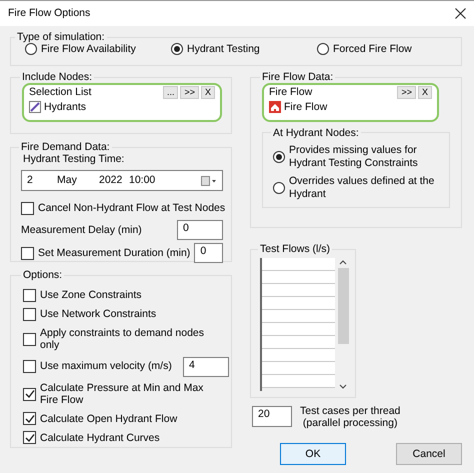 The width and height of the screenshot is (474, 473). I want to click on scroll-down-icon, so click(343, 386).